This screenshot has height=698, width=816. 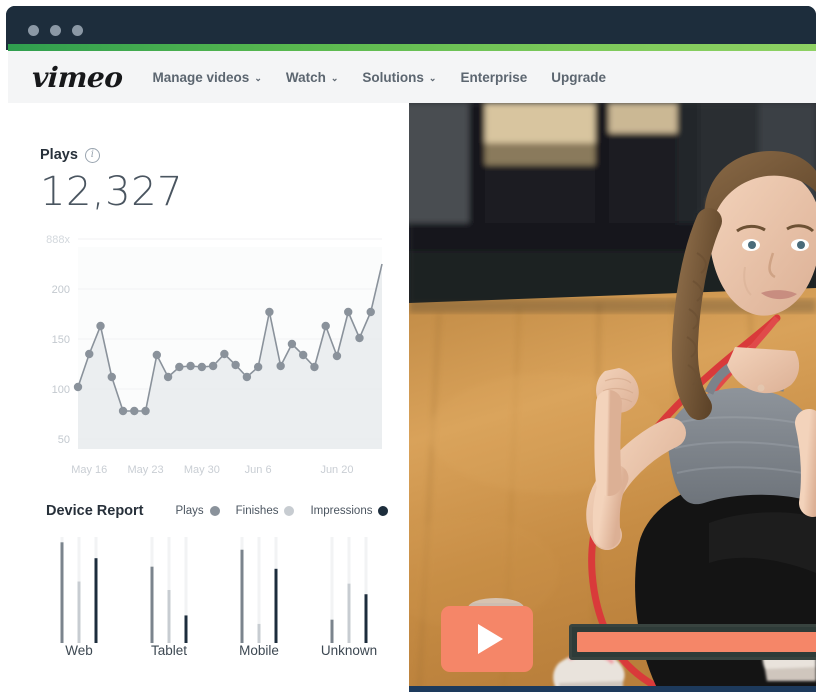 What do you see at coordinates (189, 511) in the screenshot?
I see `legend-label: Plays` at bounding box center [189, 511].